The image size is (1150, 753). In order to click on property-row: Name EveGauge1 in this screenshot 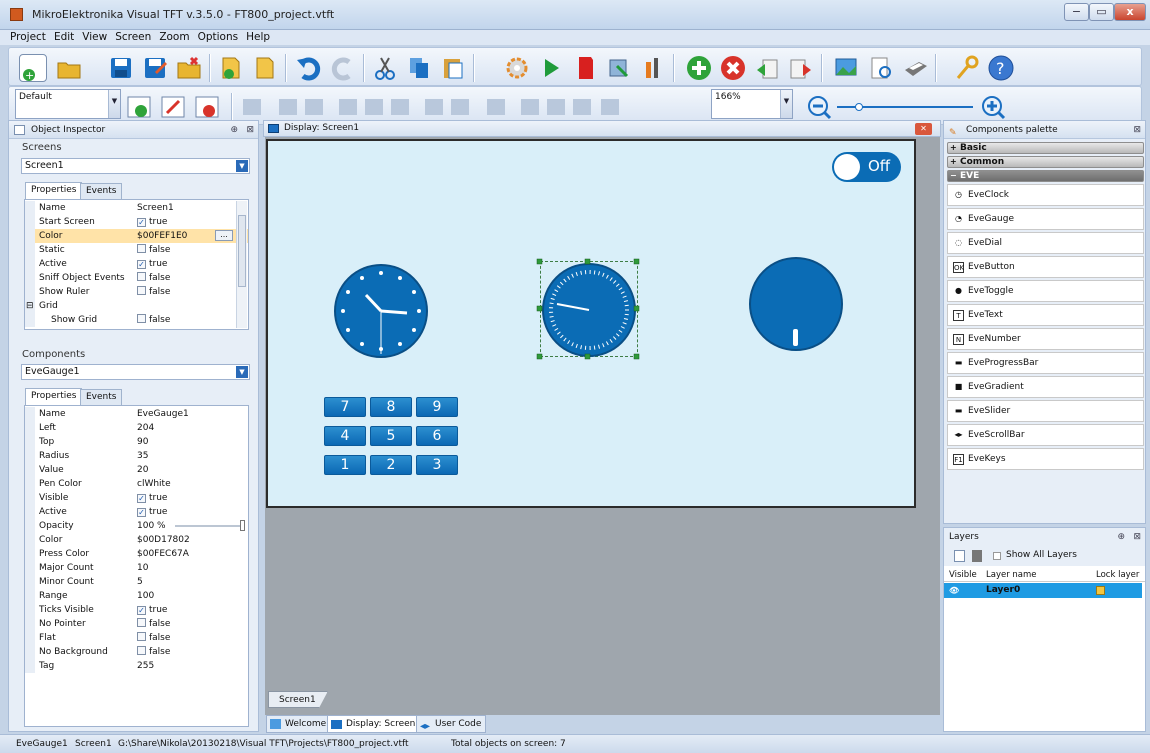, I will do `click(136, 414)`.